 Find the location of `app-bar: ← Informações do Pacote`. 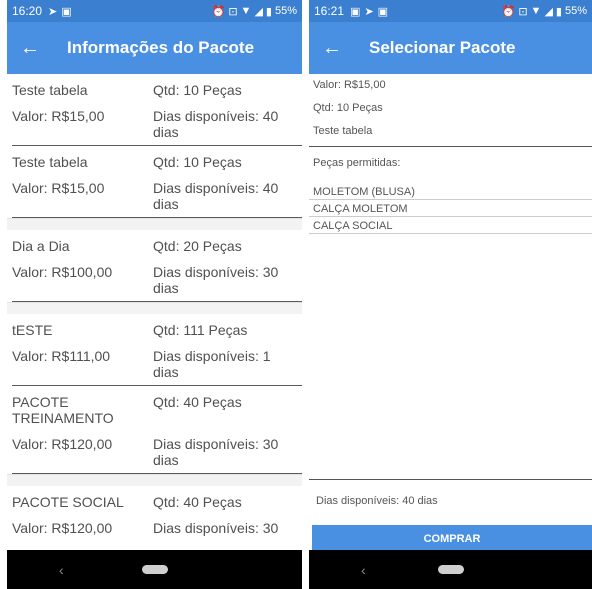

app-bar: ← Informações do Pacote is located at coordinates (154, 48).